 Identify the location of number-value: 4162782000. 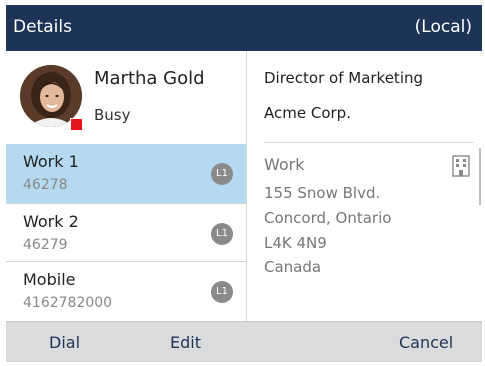
(68, 303).